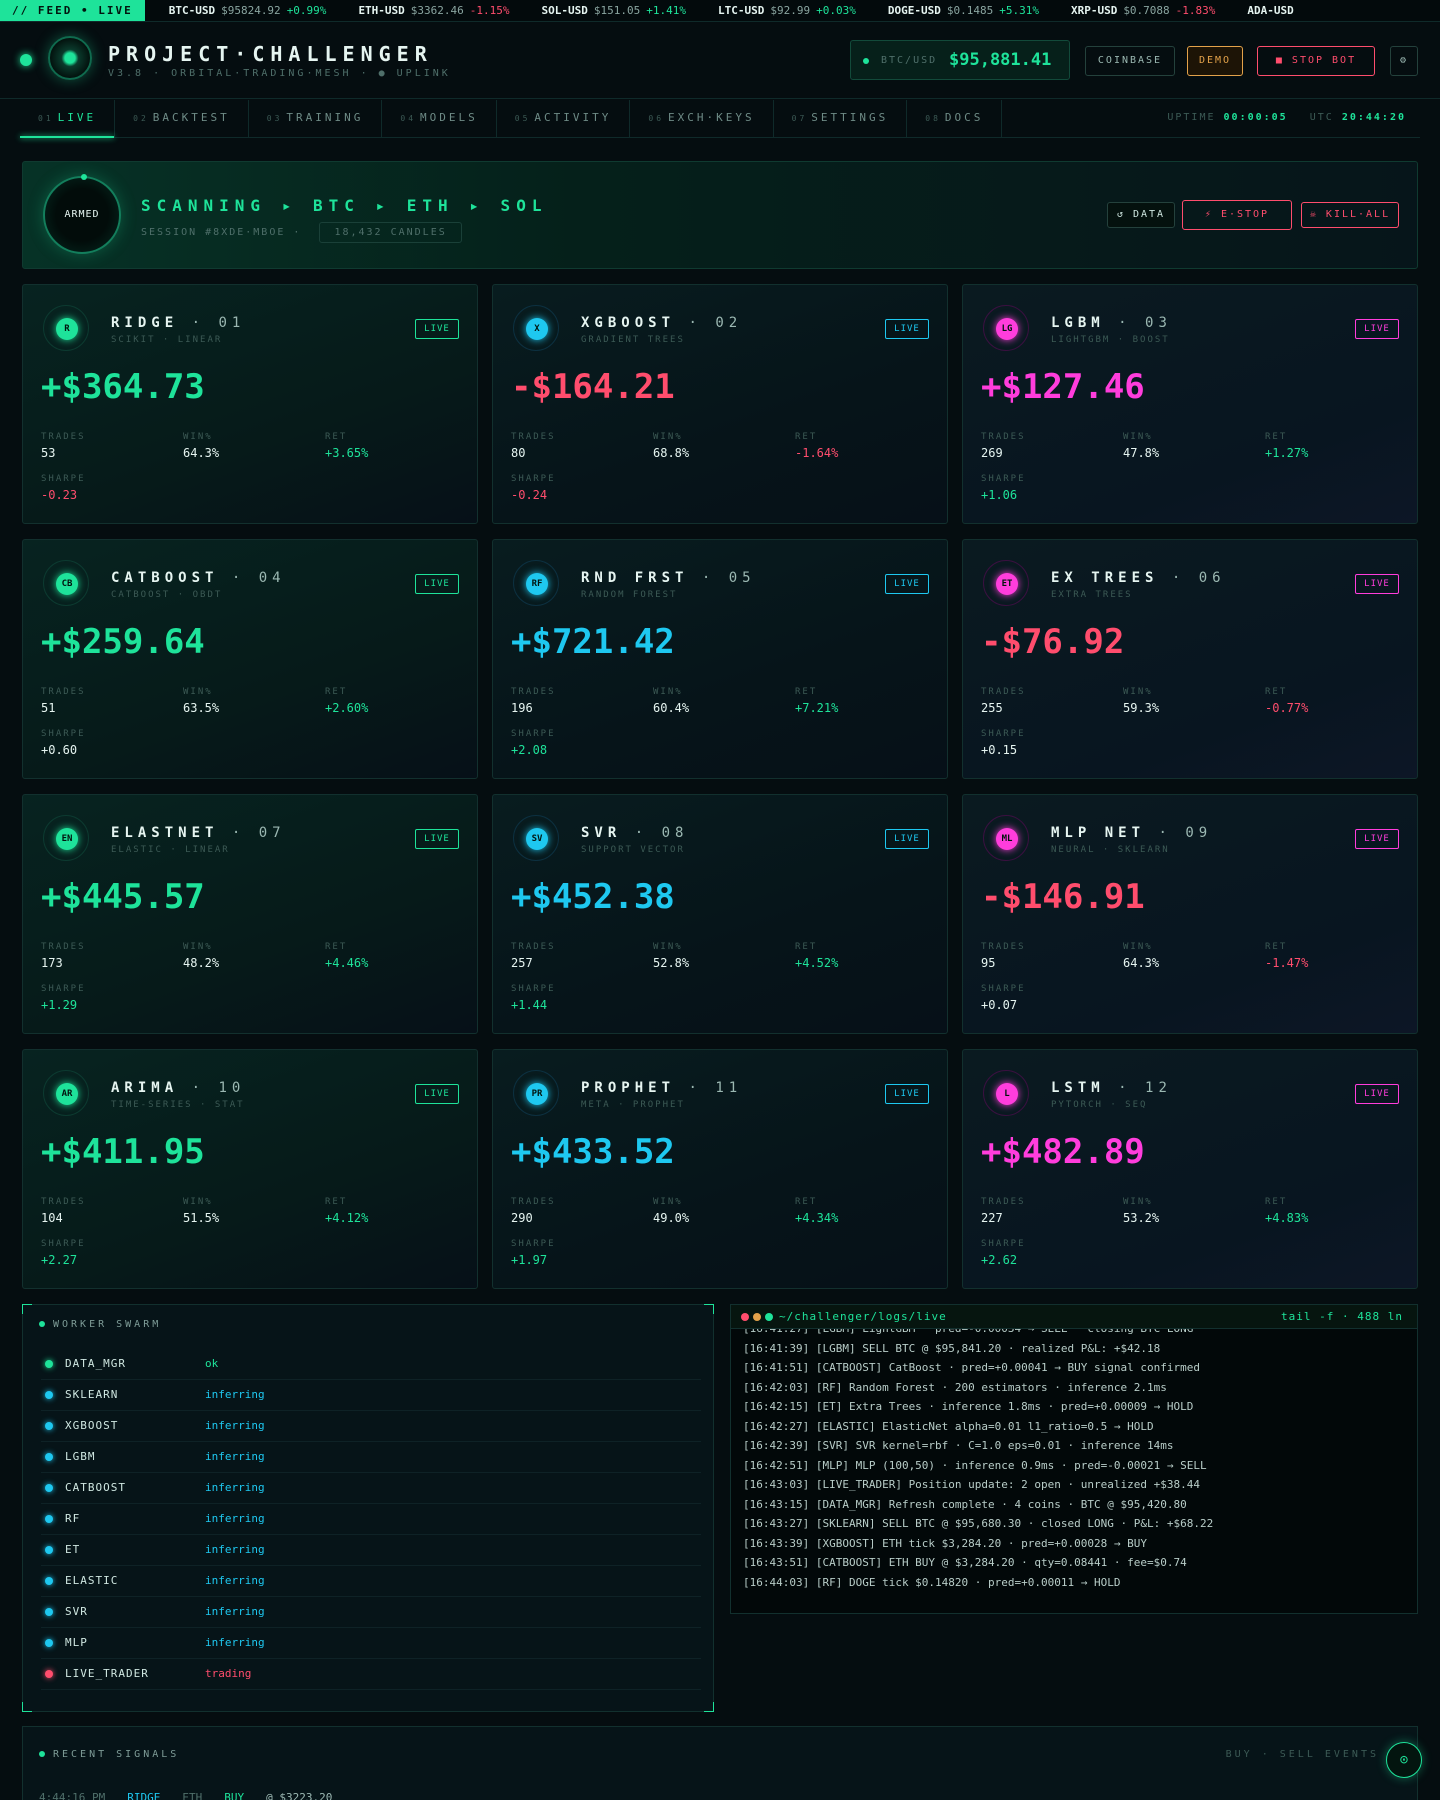  Describe the element at coordinates (63, 956) in the screenshot. I see `stat-trades: TRADES 173` at that location.